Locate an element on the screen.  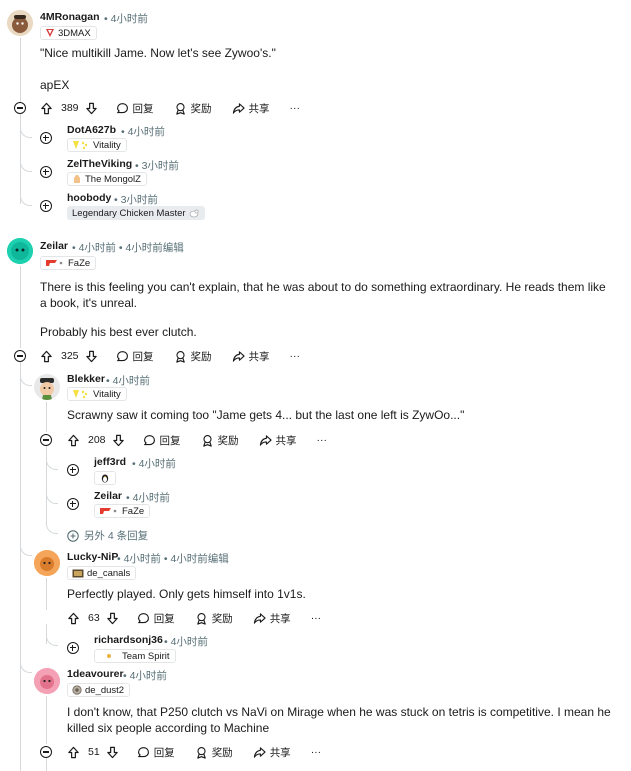
downvote-icon is located at coordinates (118, 440).